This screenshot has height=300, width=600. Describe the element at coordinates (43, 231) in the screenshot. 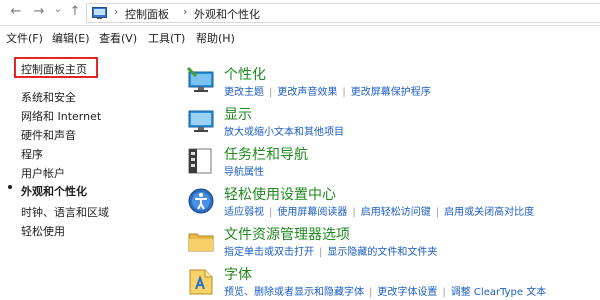

I see `sidebar-item-ease-of-access: 轻松使用` at that location.